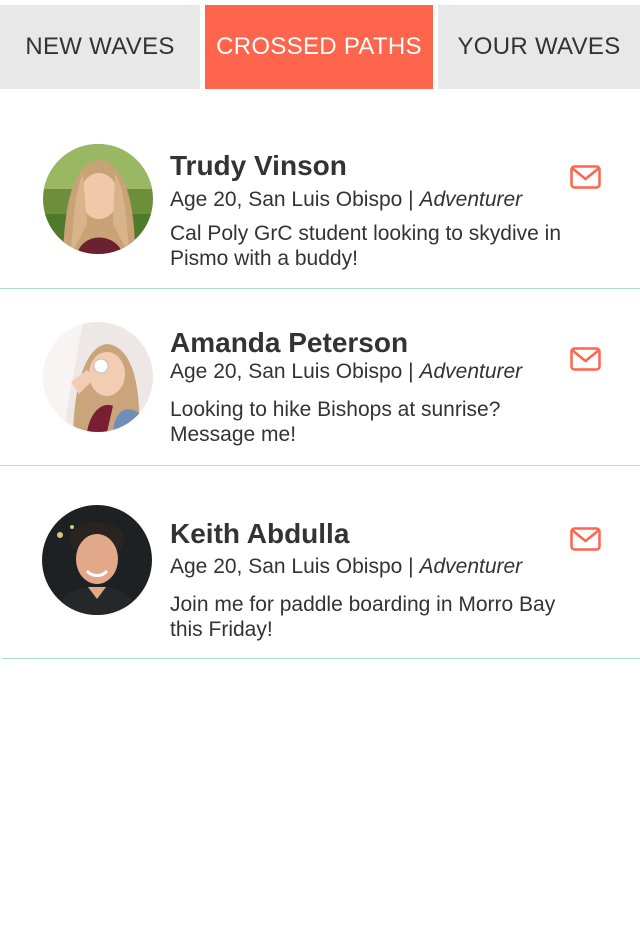 The height and width of the screenshot is (936, 640). I want to click on tab-your-waves: YOUR WAVES, so click(539, 47).